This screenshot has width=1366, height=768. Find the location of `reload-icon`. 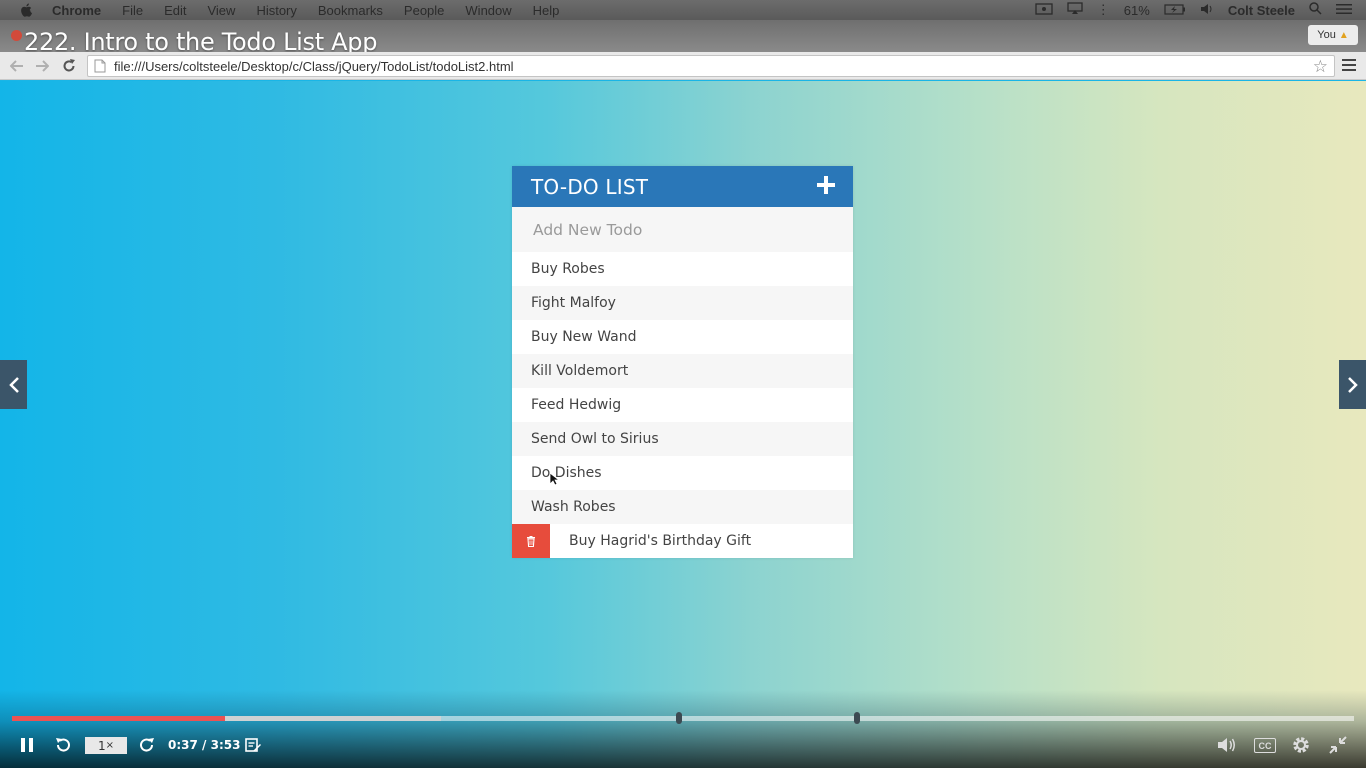

reload-icon is located at coordinates (69, 66).